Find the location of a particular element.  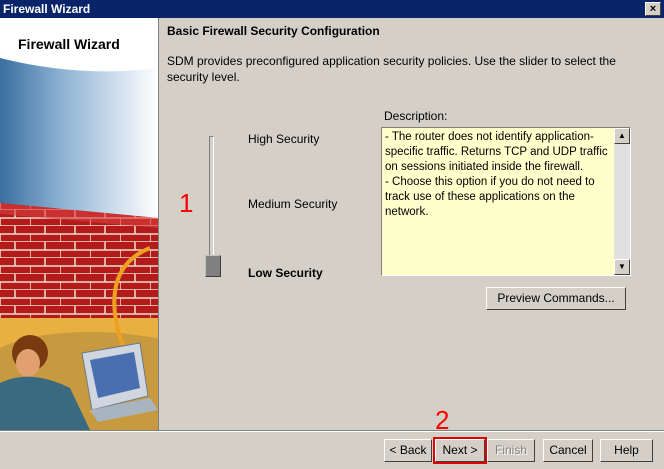

description-label: Description: is located at coordinates (416, 116).